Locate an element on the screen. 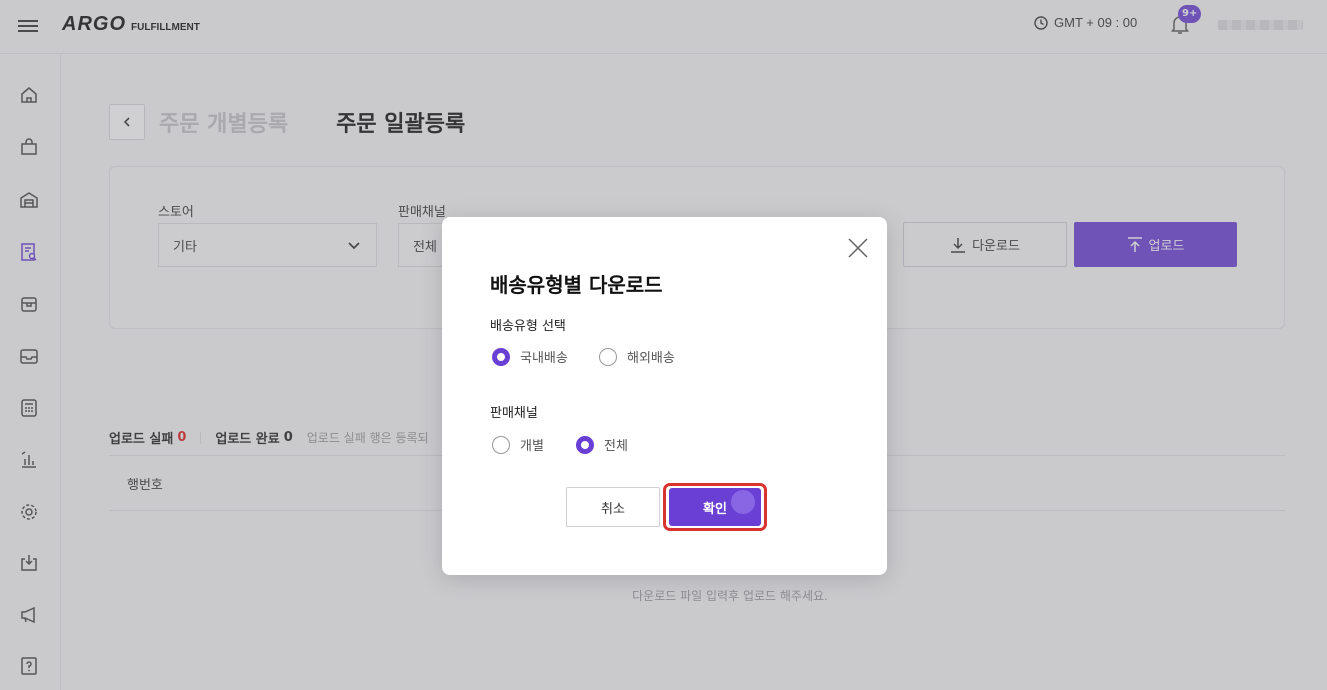  radio-overseas: 해외배송 is located at coordinates (637, 356).